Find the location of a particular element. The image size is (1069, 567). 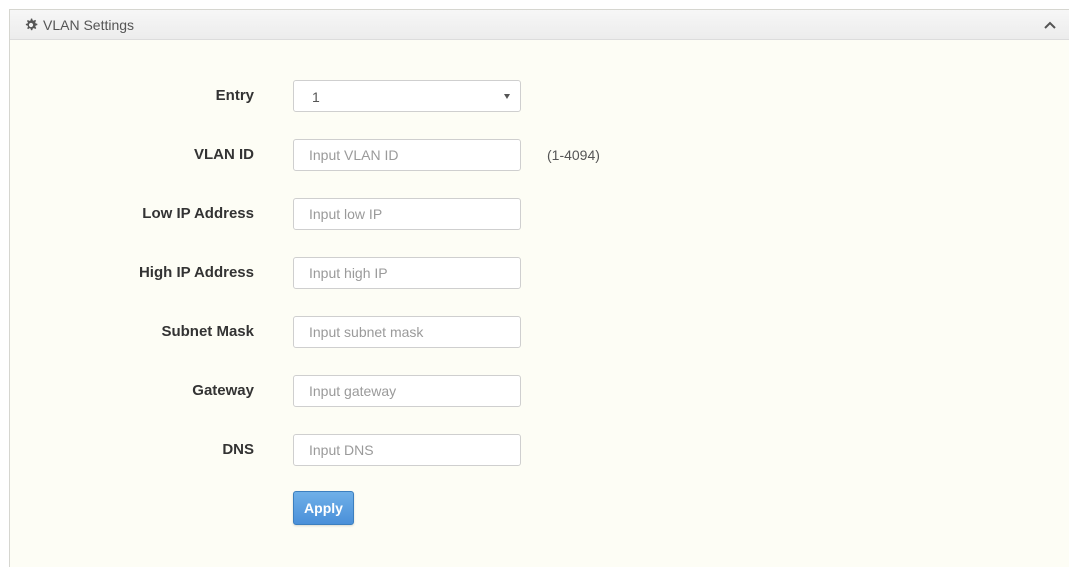

subnet-mask-row: Subnet Mask is located at coordinates (539, 332).